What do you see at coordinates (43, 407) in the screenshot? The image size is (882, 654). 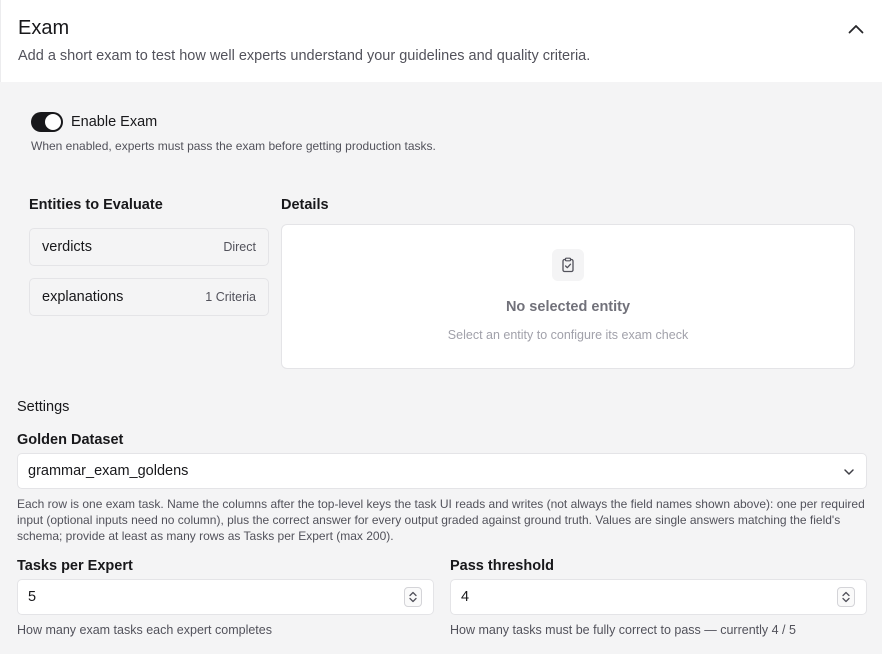 I see `settings-heading: Settings` at bounding box center [43, 407].